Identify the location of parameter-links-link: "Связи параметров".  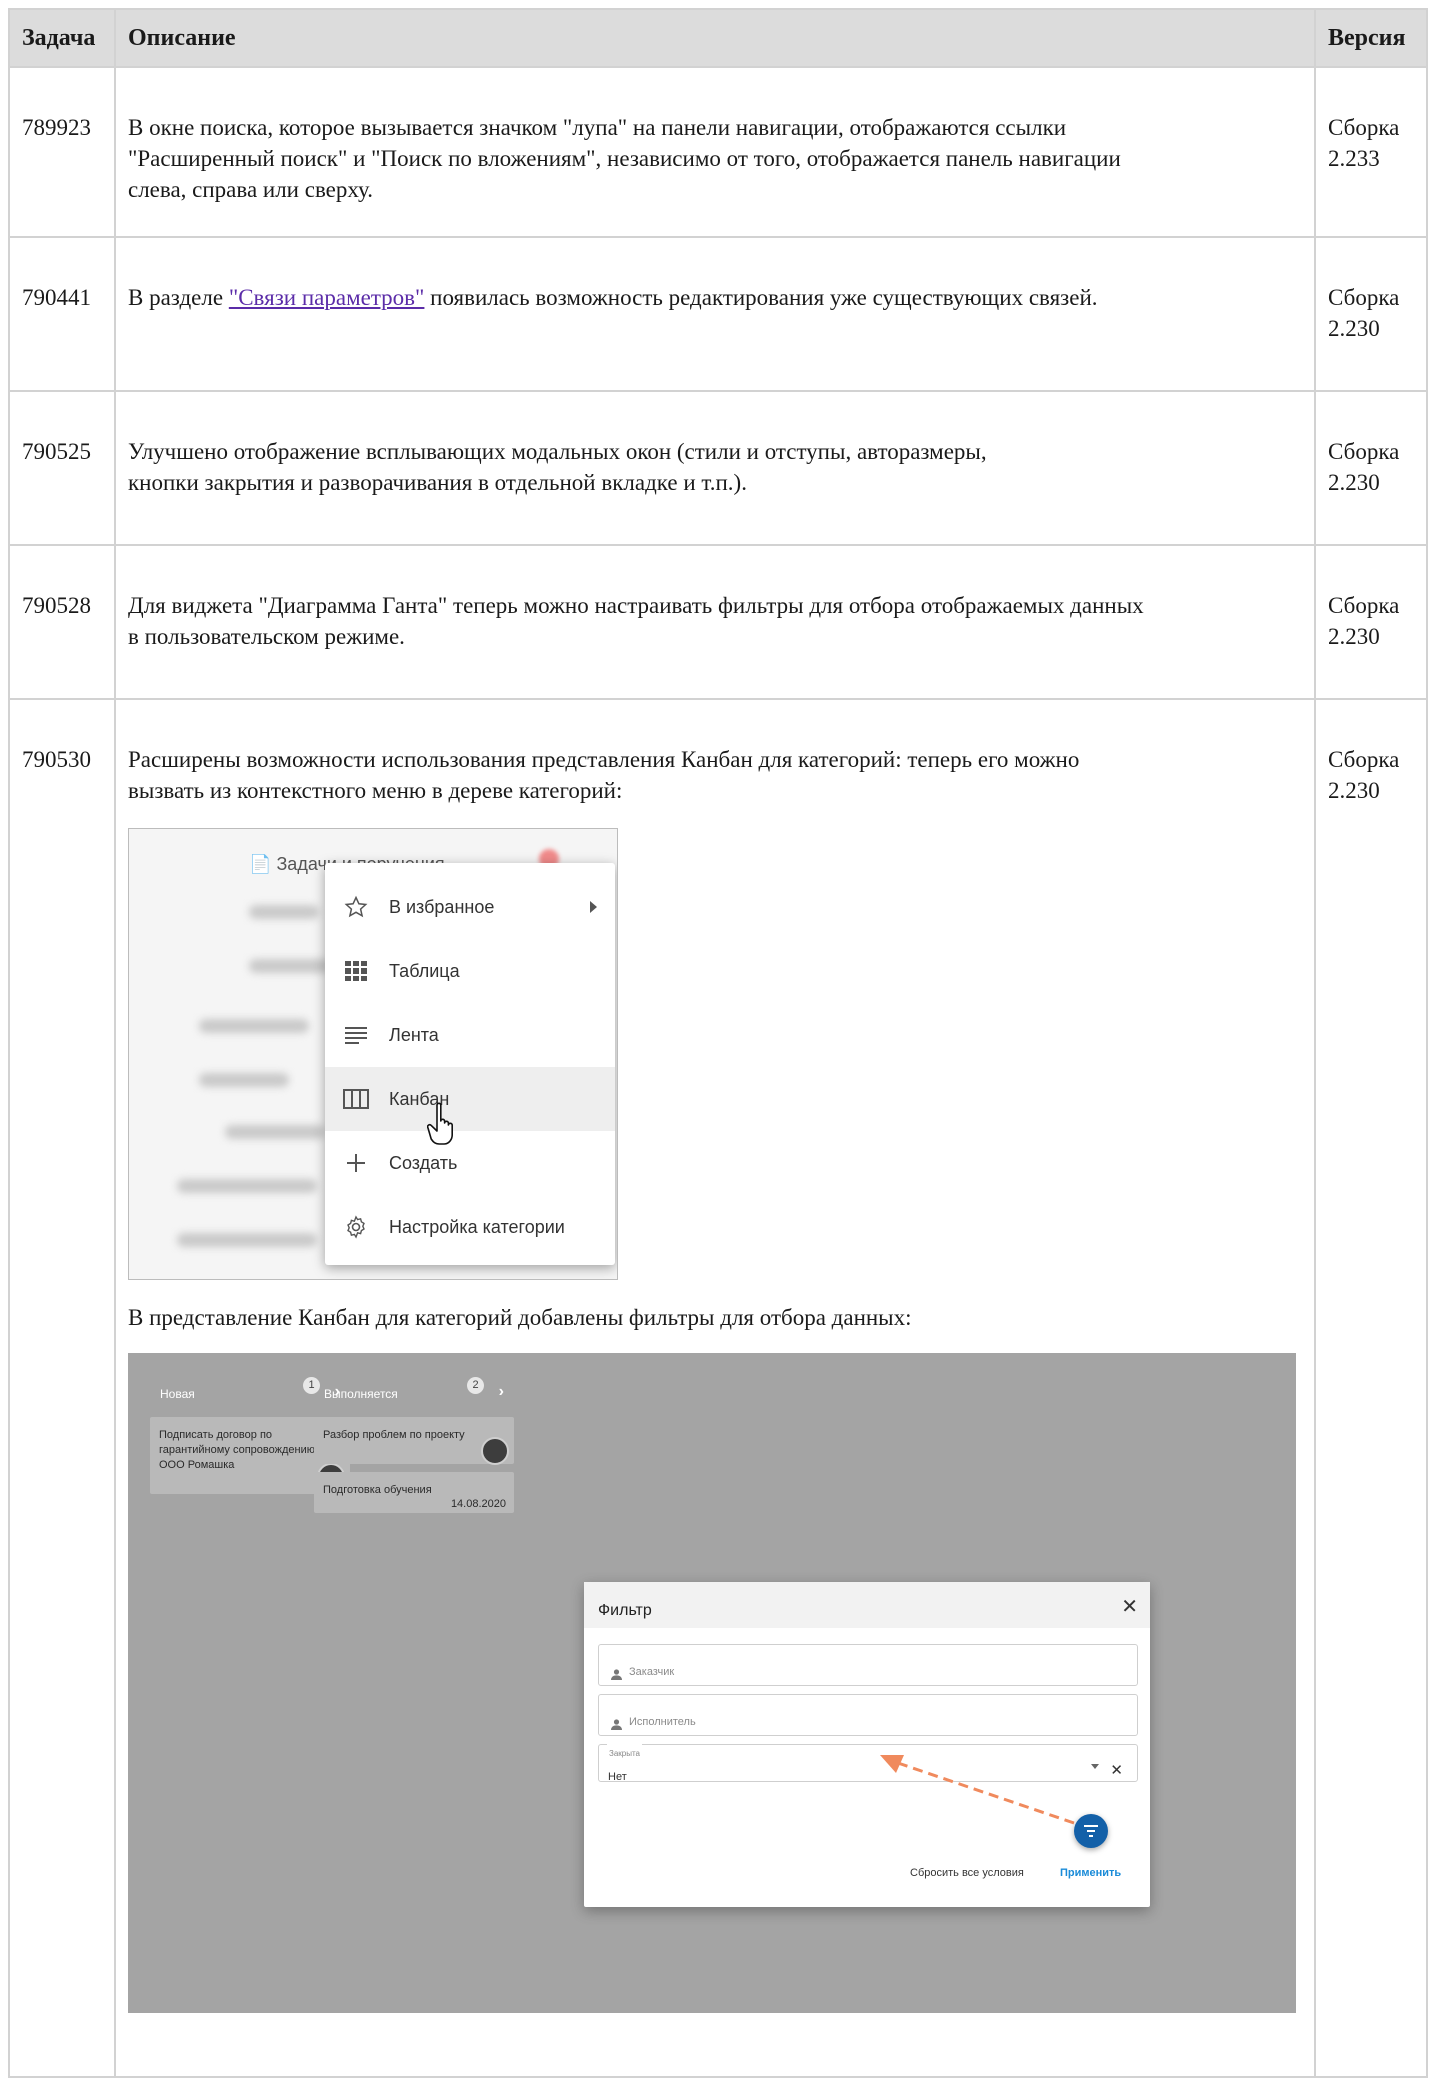
(327, 297).